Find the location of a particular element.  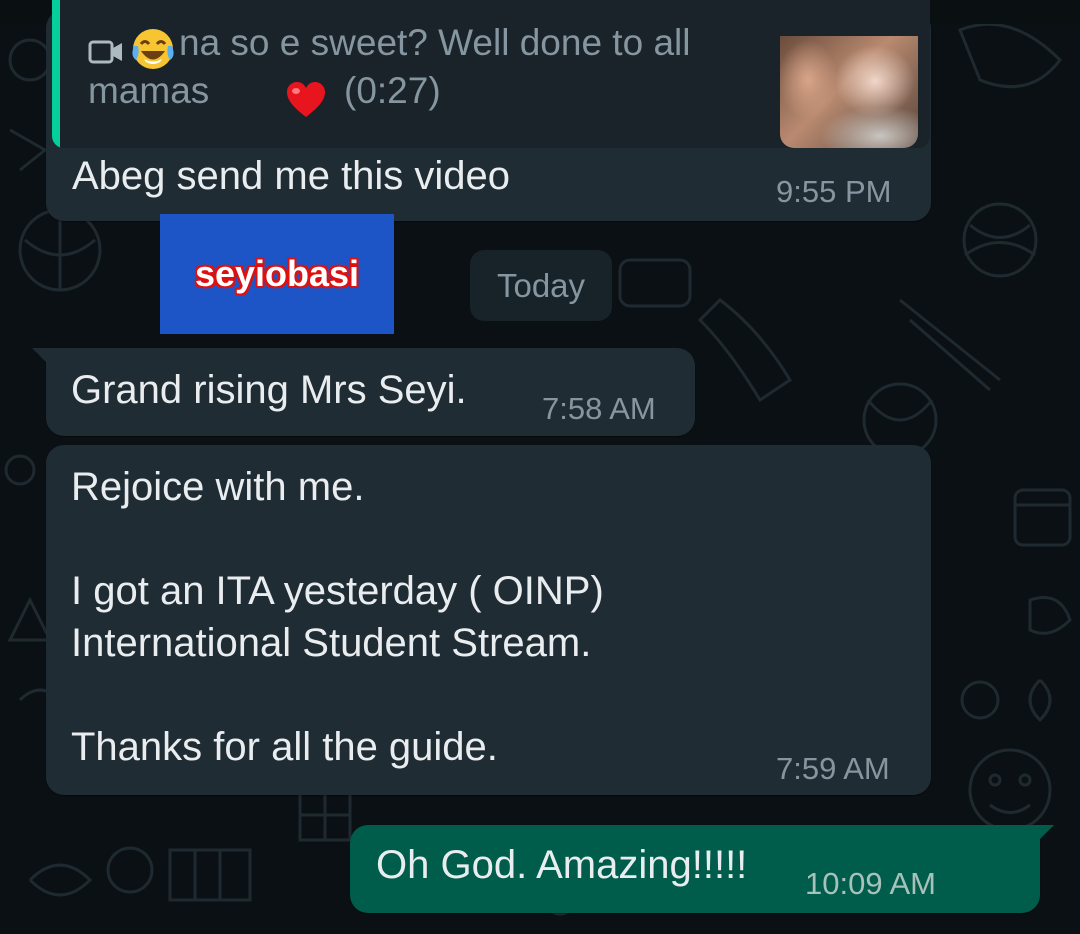

message-text: Grand rising Mrs Seyi. is located at coordinates (269, 390).